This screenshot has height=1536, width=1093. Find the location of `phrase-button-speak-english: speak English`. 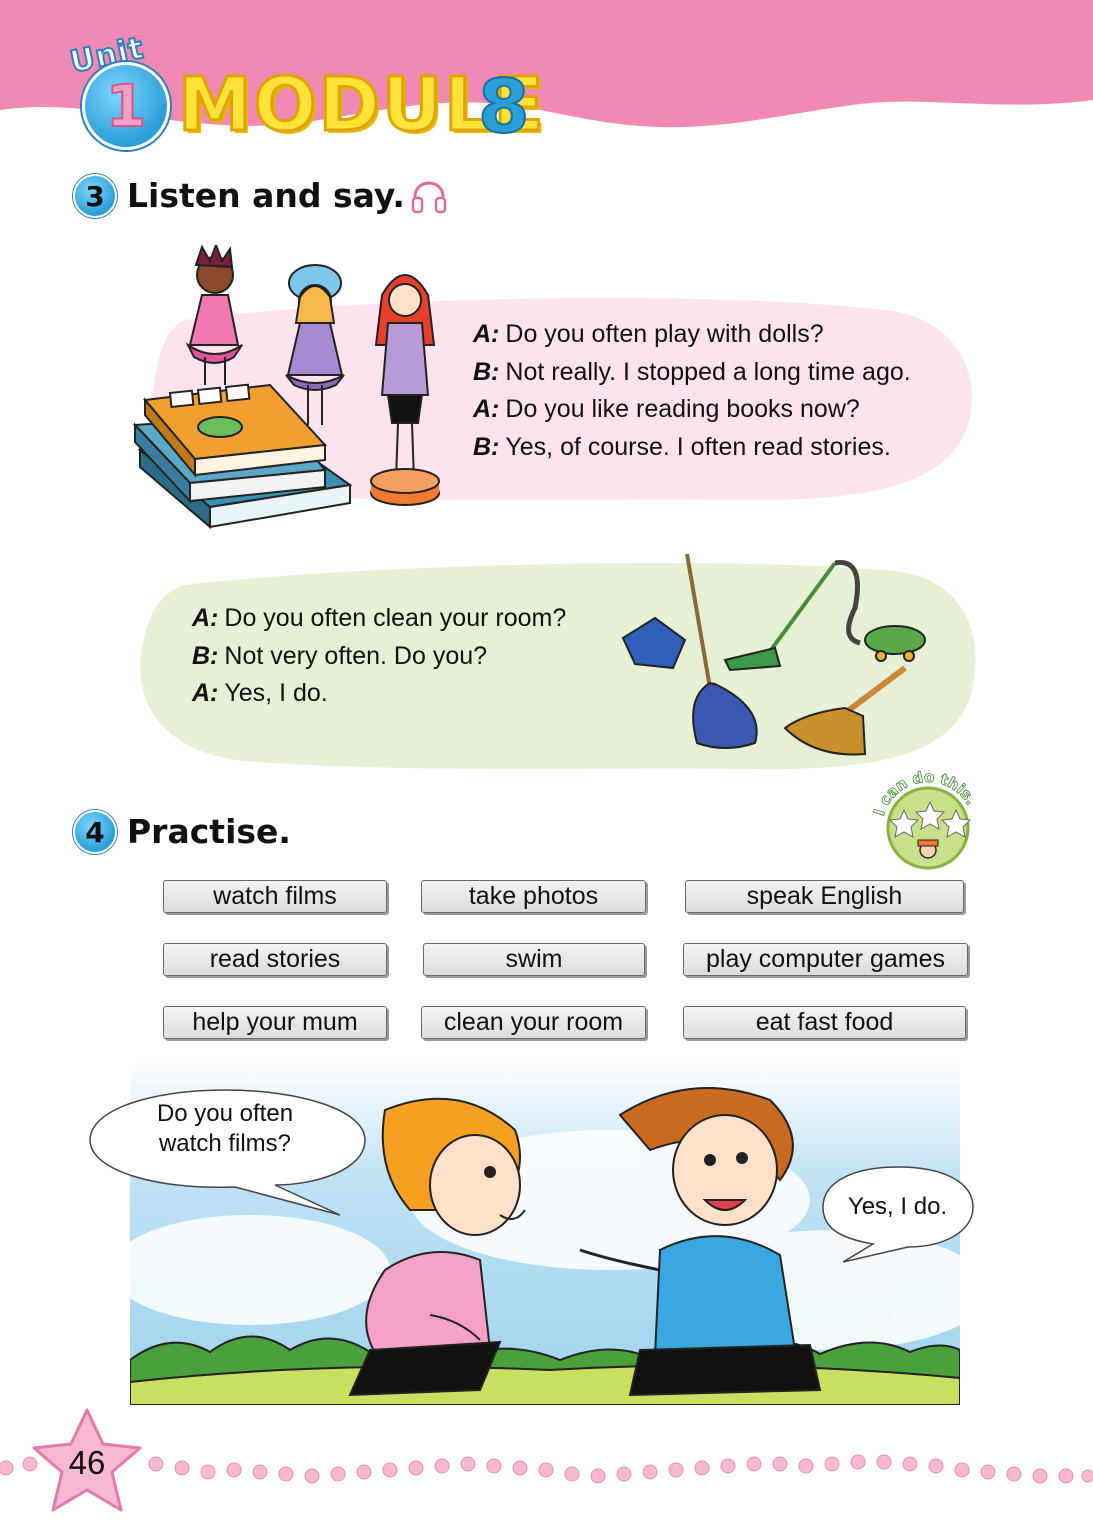

phrase-button-speak-english: speak English is located at coordinates (824, 896).